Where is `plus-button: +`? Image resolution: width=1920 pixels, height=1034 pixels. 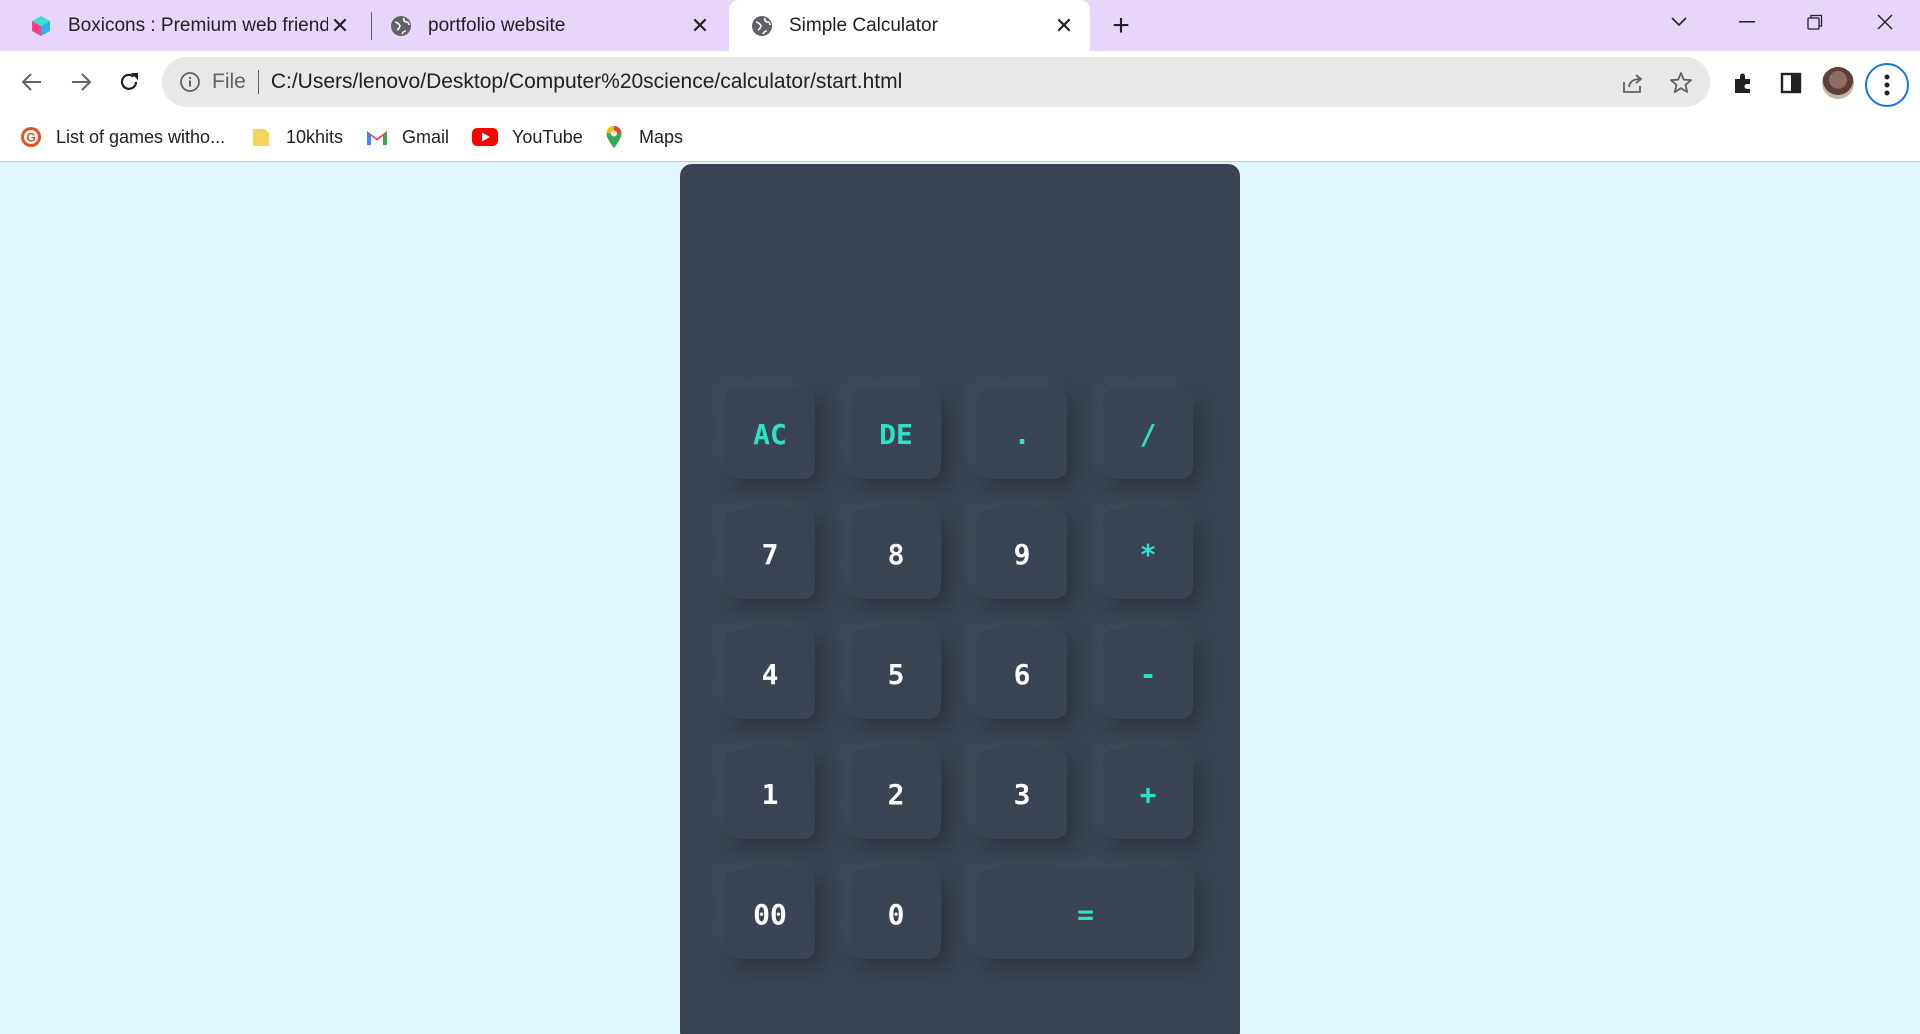 plus-button: + is located at coordinates (1148, 794).